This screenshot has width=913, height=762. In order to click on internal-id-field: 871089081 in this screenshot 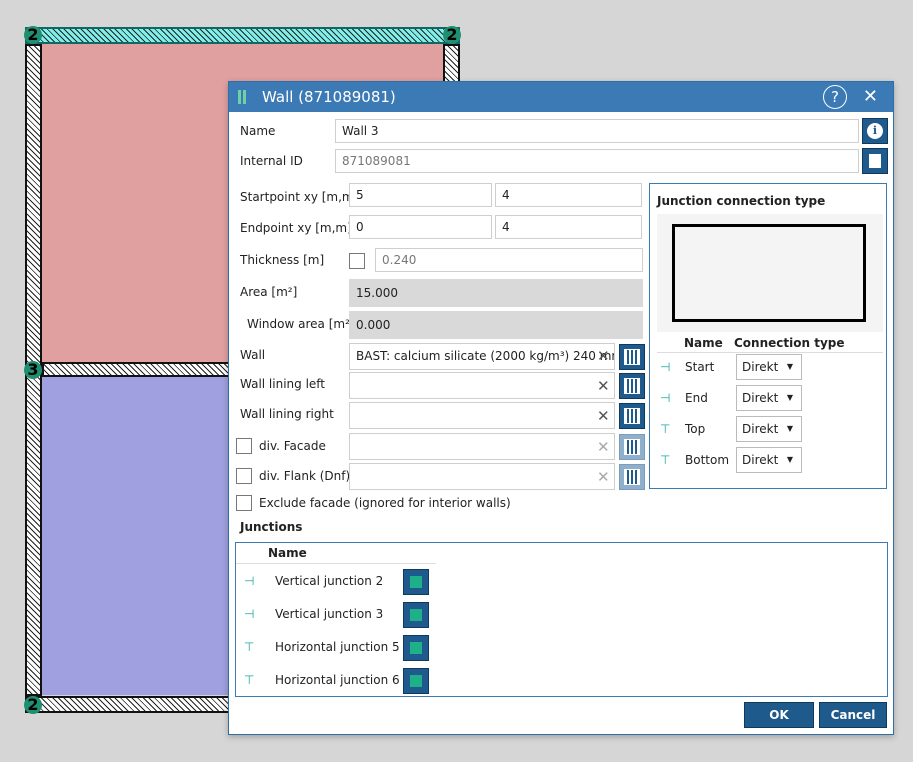, I will do `click(597, 161)`.